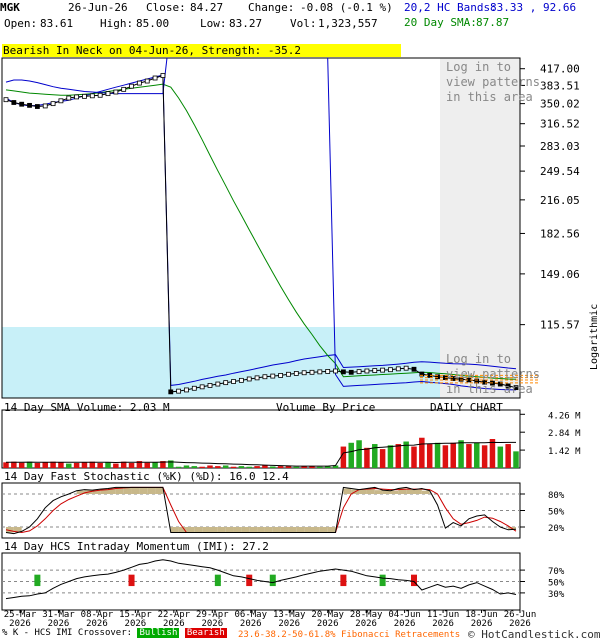  Describe the element at coordinates (564, 434) in the screenshot. I see `volume-tick-label: 2.84 M` at that location.